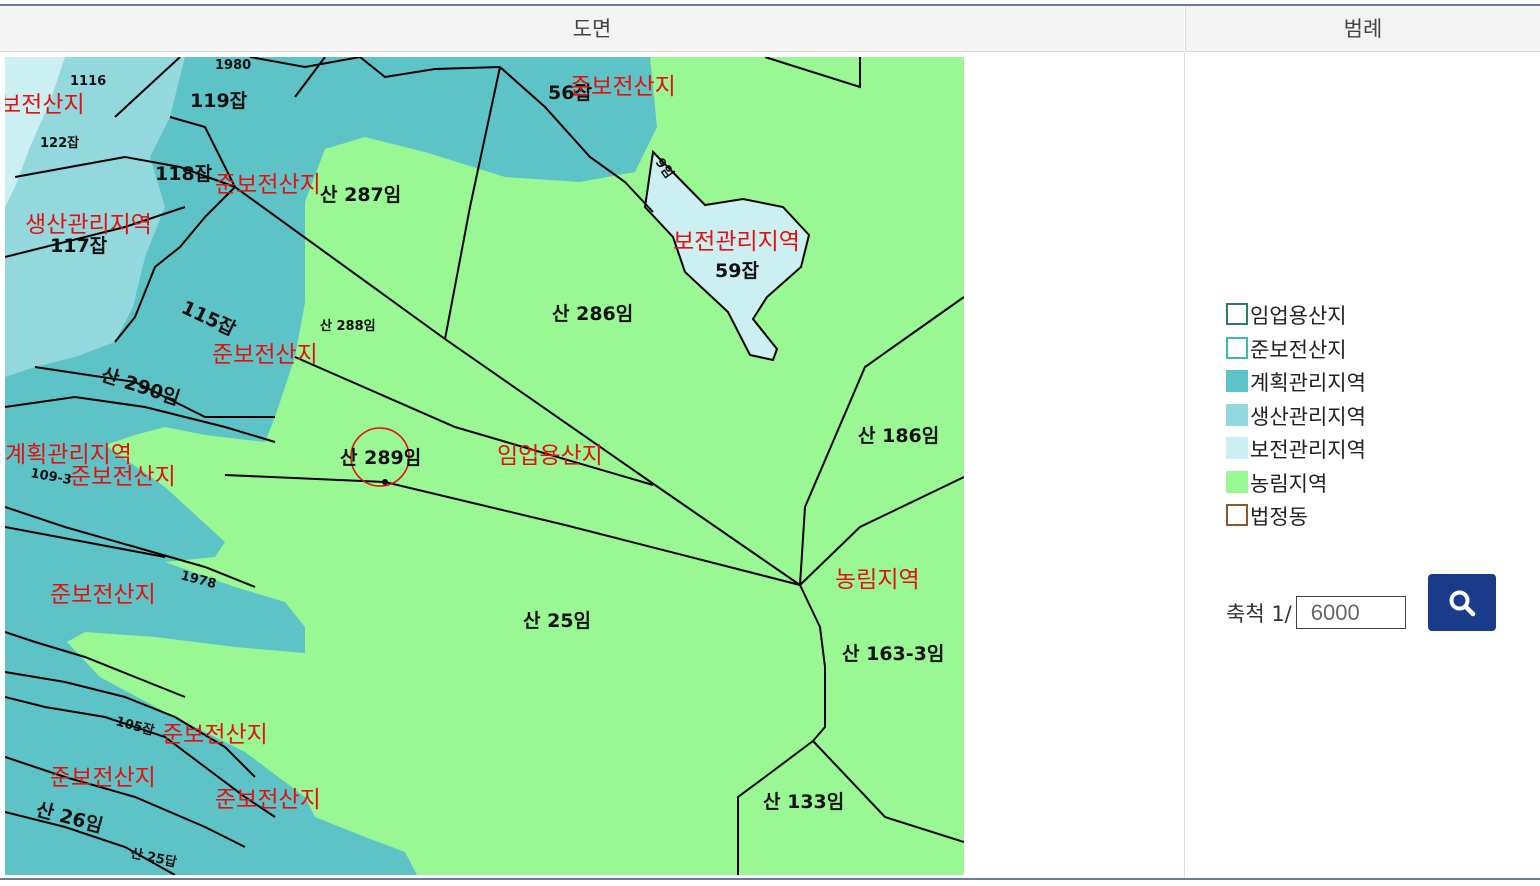 This screenshot has height=886, width=1540. Describe the element at coordinates (233, 65) in the screenshot. I see `parcel-label: 1980` at that location.